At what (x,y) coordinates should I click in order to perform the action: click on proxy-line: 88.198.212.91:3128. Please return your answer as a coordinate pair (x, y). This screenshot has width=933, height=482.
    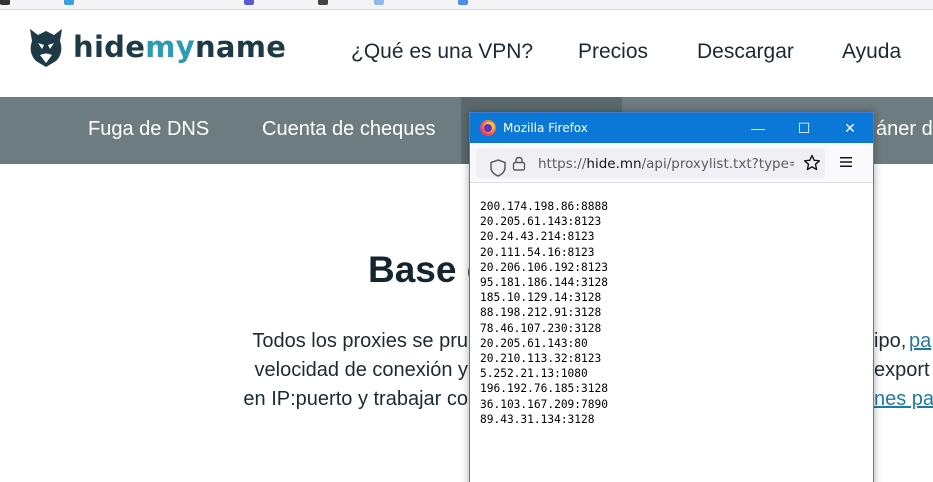
    Looking at the image, I should click on (541, 313).